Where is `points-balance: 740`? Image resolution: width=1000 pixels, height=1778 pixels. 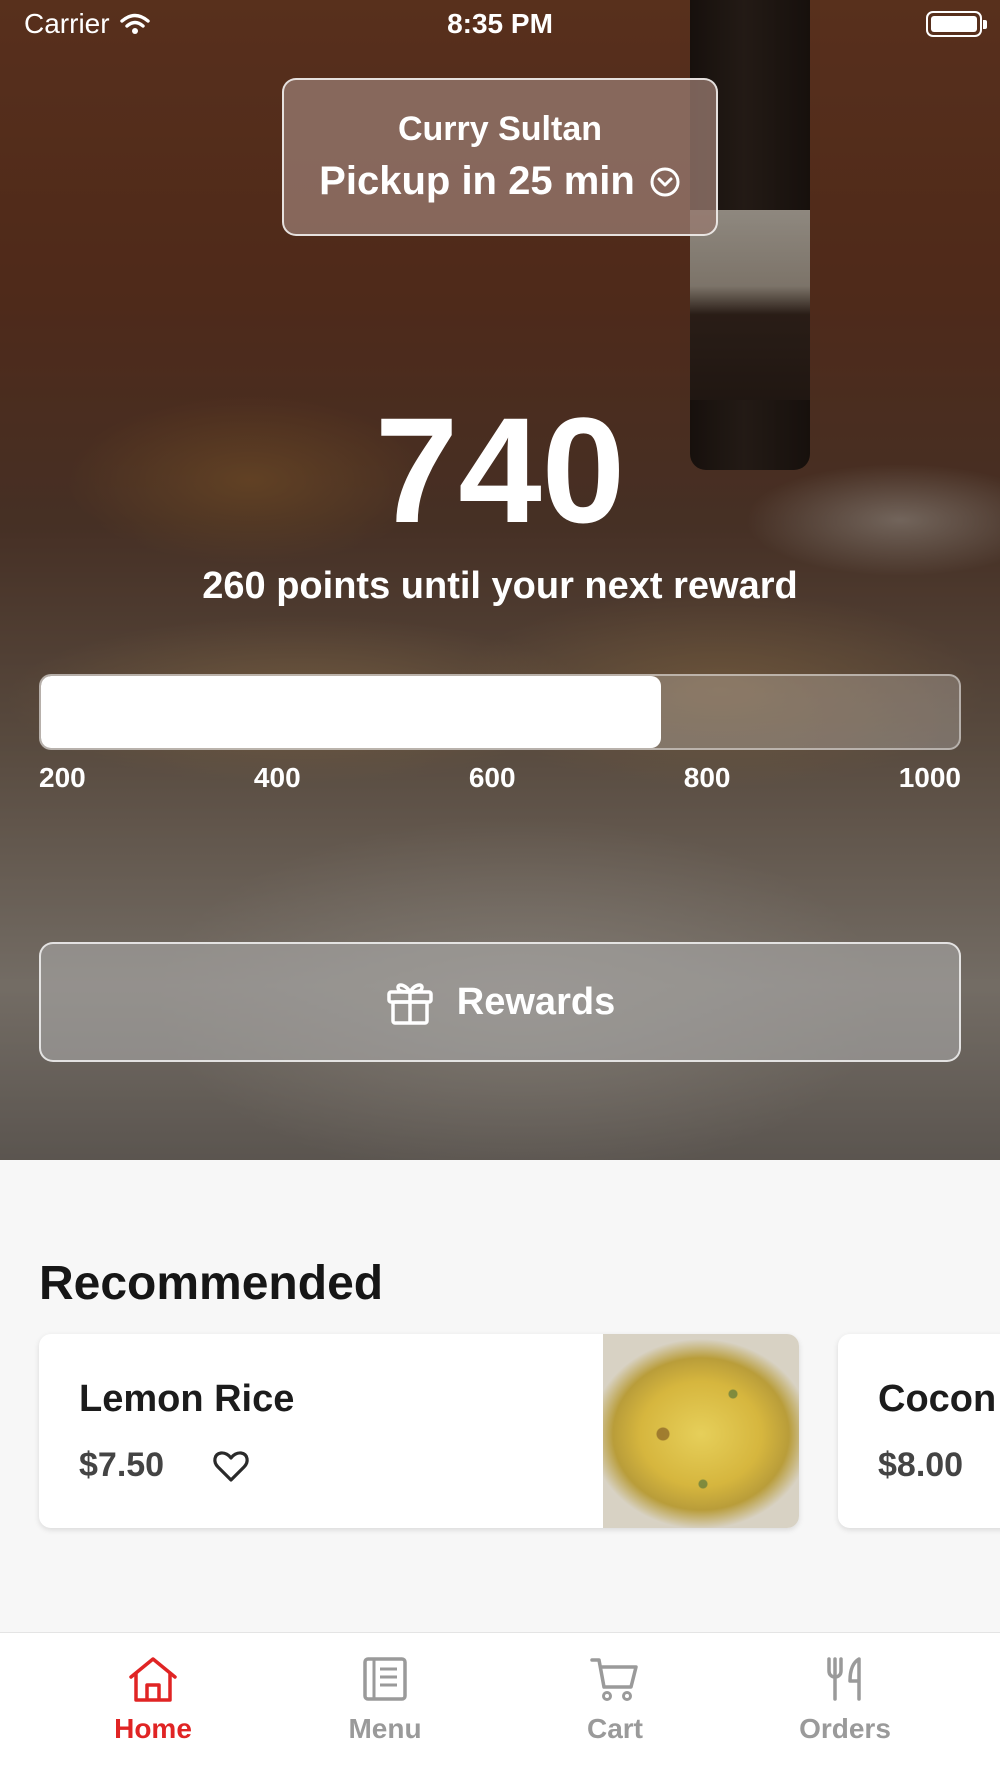 points-balance: 740 is located at coordinates (500, 470).